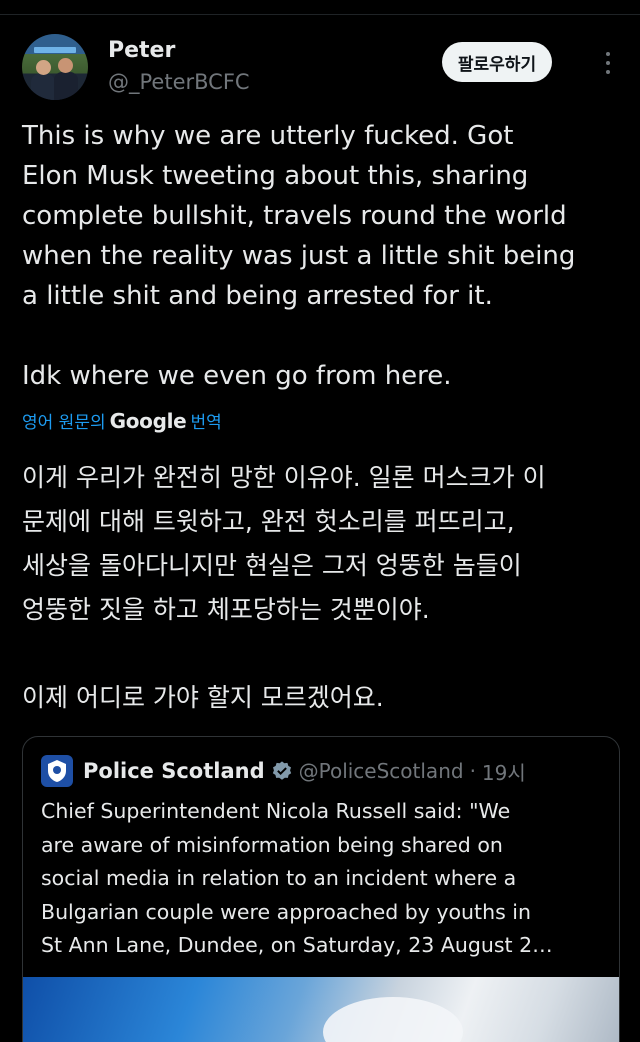 This screenshot has height=1042, width=640. What do you see at coordinates (381, 771) in the screenshot?
I see `quoted-author-handle: @PoliceScotland` at bounding box center [381, 771].